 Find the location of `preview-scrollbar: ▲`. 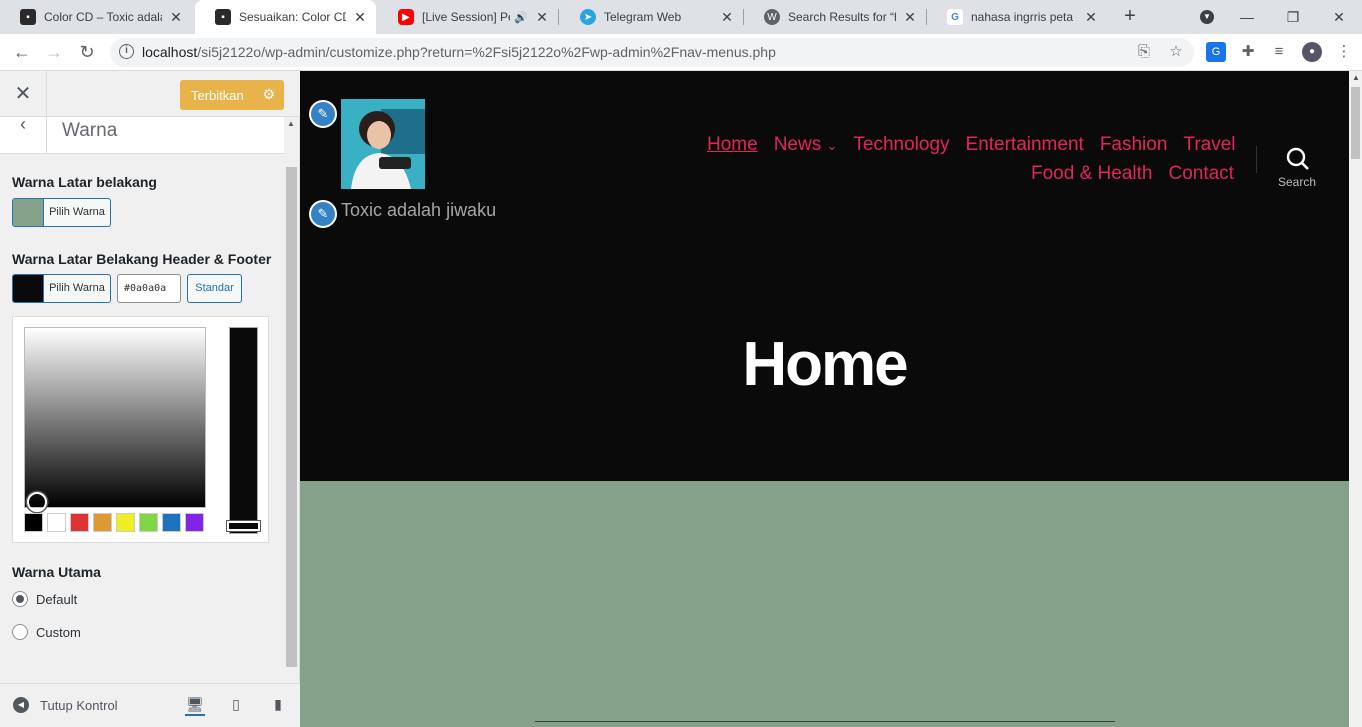

preview-scrollbar: ▲ is located at coordinates (1355, 399).